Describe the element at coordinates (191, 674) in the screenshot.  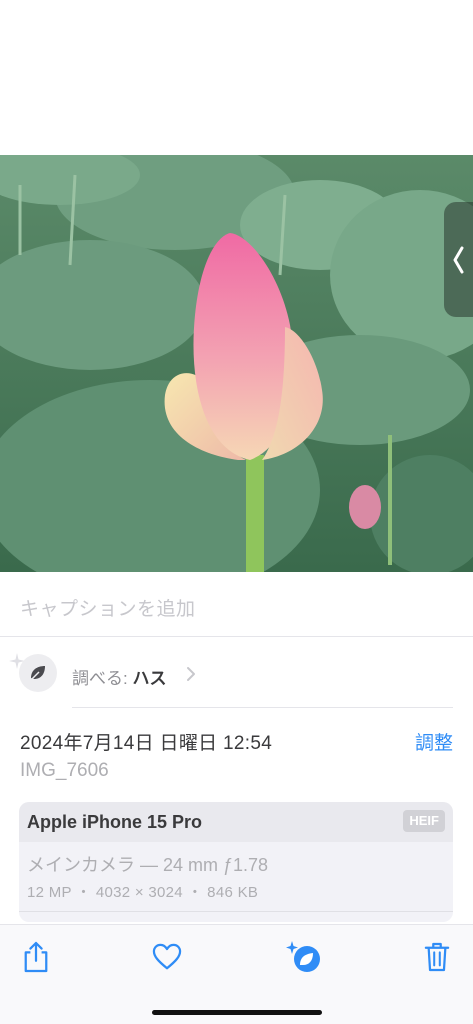
I see `chevron-right-icon` at that location.